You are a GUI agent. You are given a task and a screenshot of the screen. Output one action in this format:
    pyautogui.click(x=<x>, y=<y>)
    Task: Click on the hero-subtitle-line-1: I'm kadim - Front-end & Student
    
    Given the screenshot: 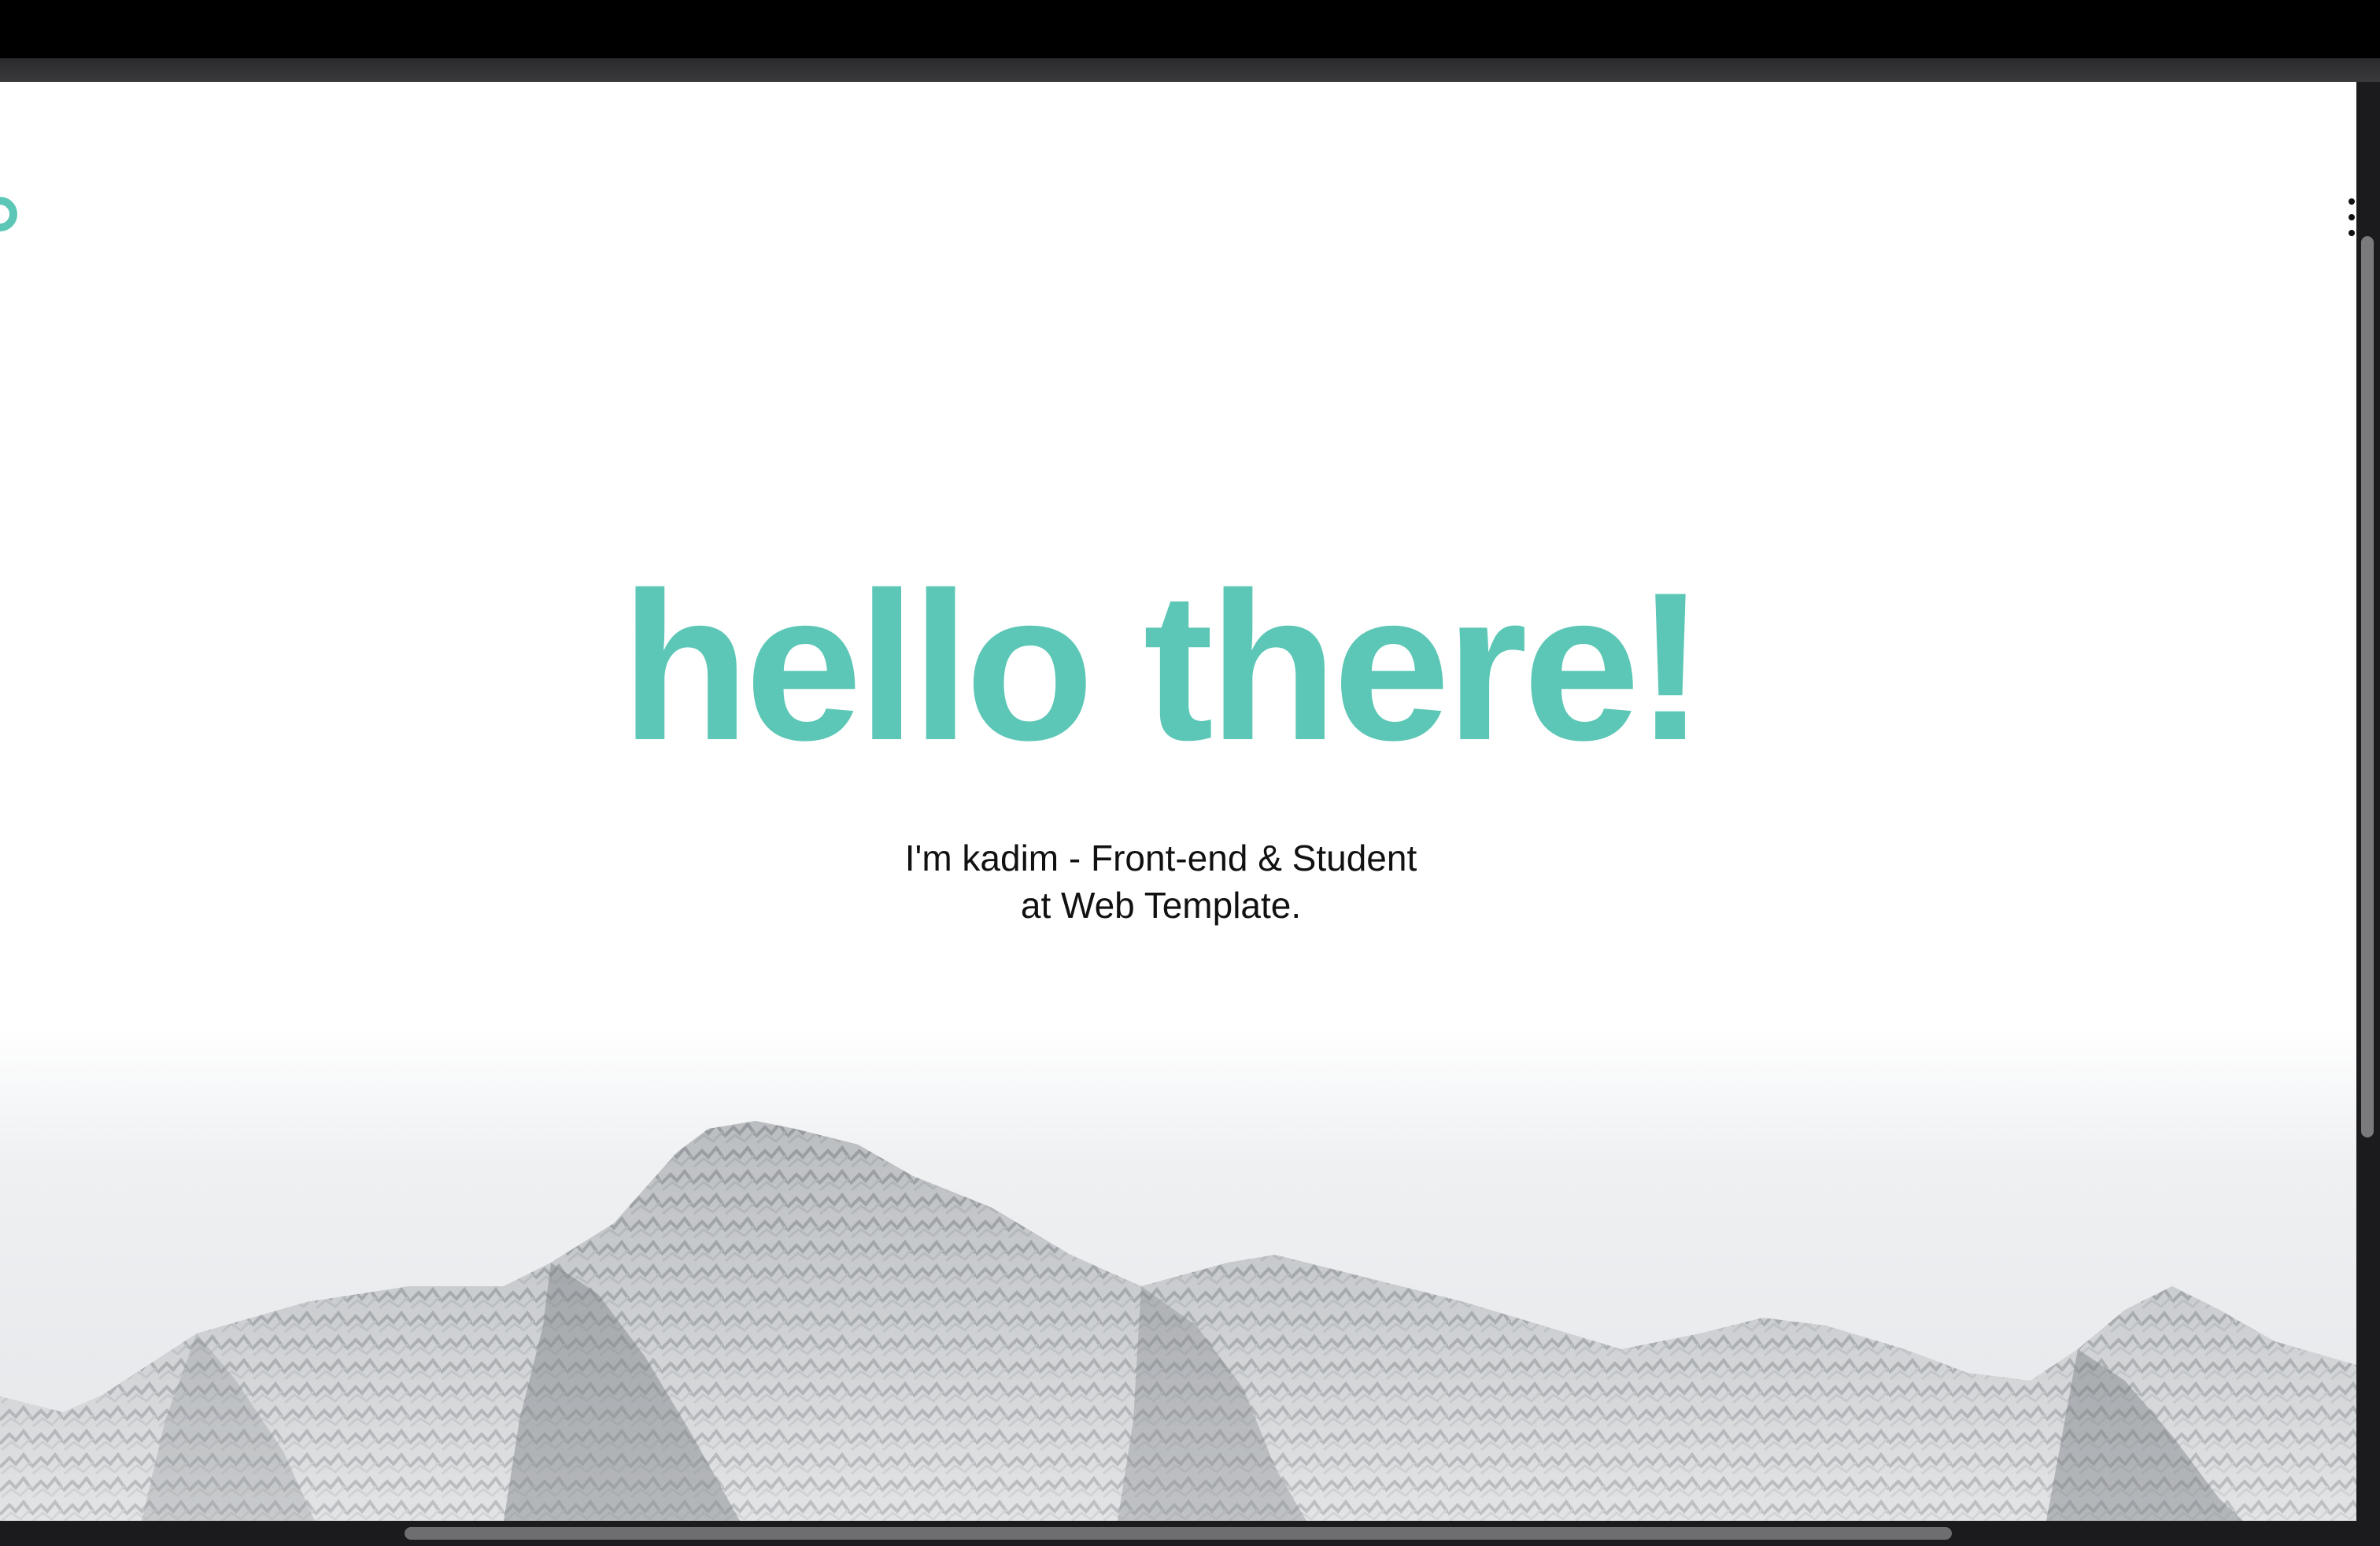 What is the action you would take?
    pyautogui.click(x=1160, y=858)
    